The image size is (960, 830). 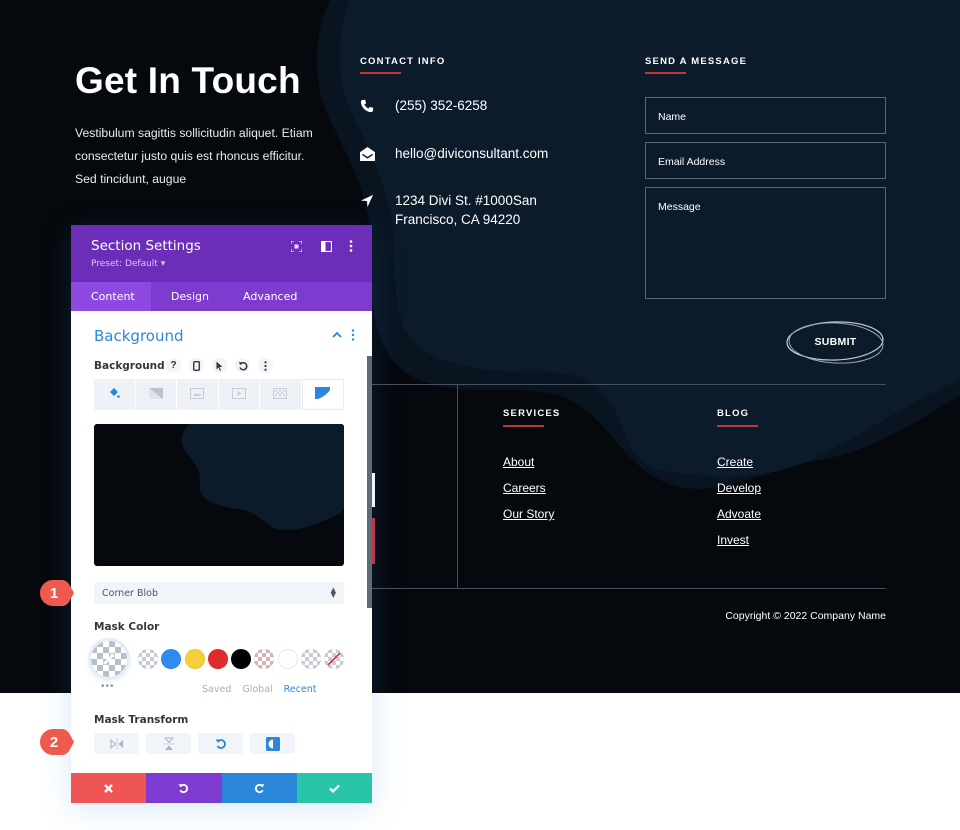 I want to click on more-icon, so click(x=265, y=365).